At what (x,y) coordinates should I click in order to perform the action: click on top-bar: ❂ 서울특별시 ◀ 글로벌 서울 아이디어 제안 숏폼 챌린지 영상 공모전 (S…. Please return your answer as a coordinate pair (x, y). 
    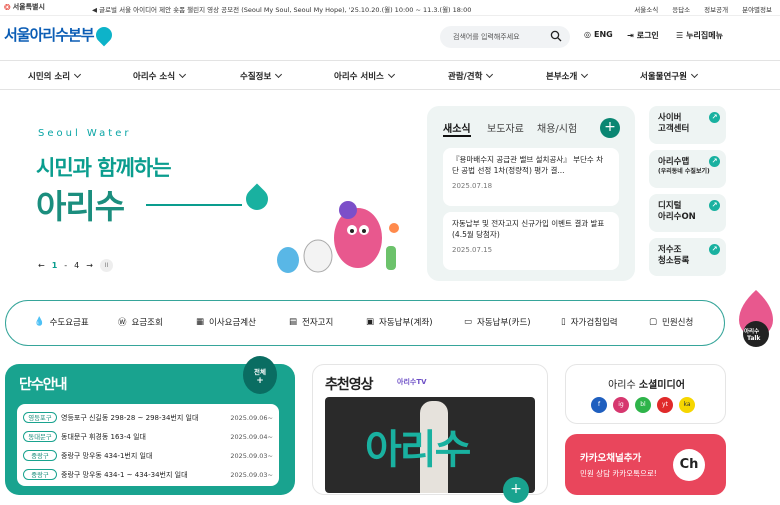
    Looking at the image, I should click on (390, 8).